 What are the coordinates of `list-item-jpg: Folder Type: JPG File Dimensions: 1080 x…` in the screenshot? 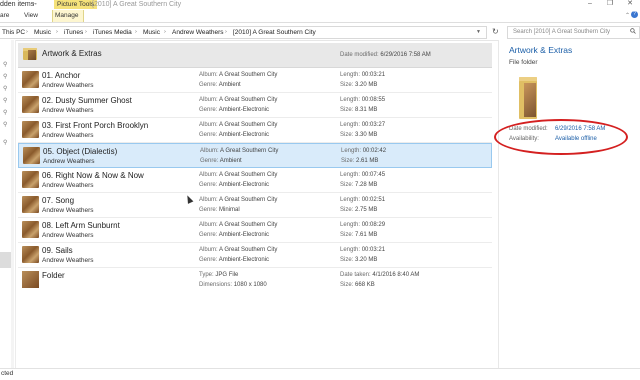 It's located at (255, 280).